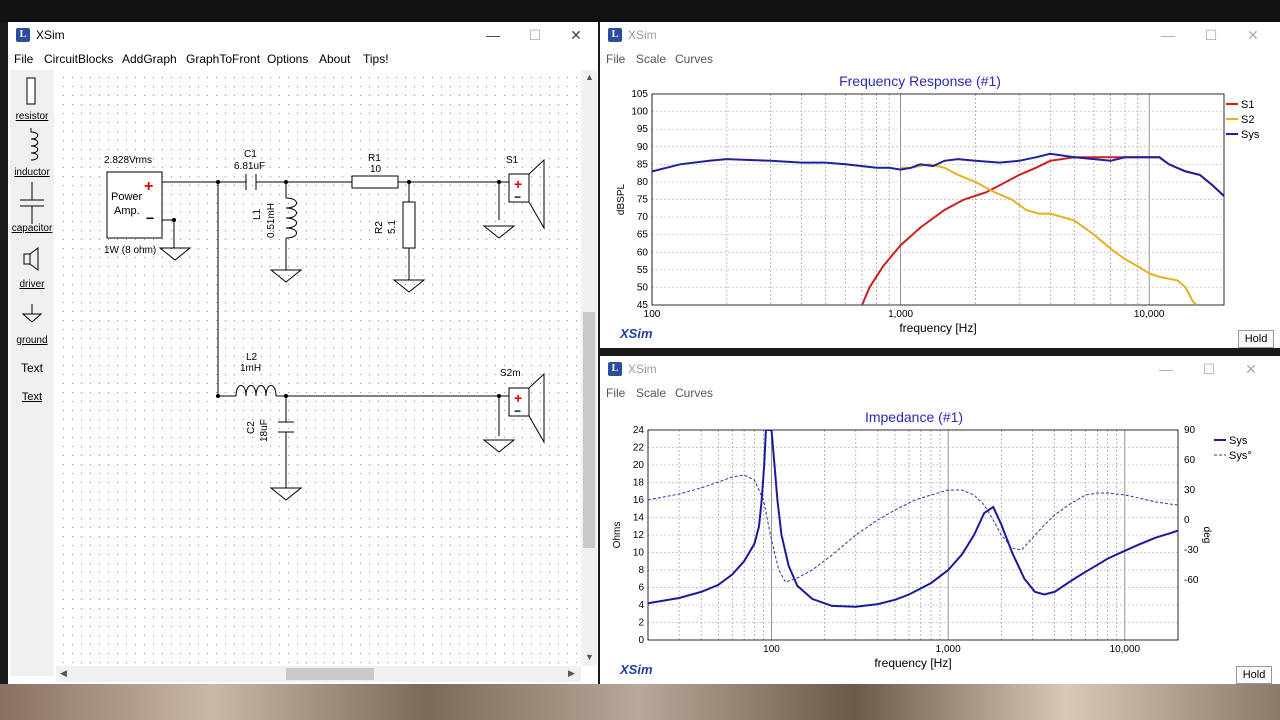 This screenshot has width=1280, height=720. What do you see at coordinates (639, 535) in the screenshot?
I see `y-tick-label: 12` at bounding box center [639, 535].